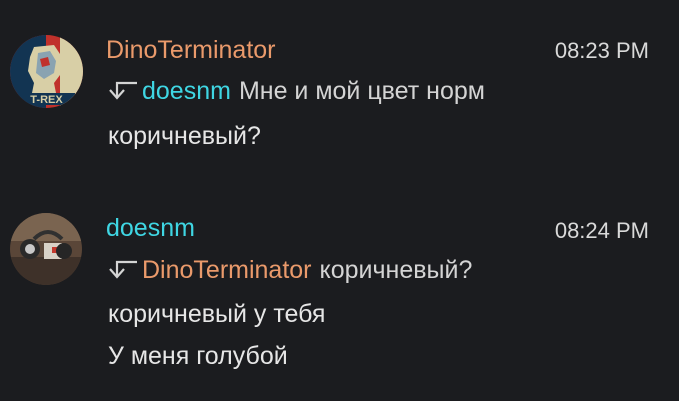 The height and width of the screenshot is (401, 679). What do you see at coordinates (601, 230) in the screenshot?
I see `timestamp: 08:24 PM` at bounding box center [601, 230].